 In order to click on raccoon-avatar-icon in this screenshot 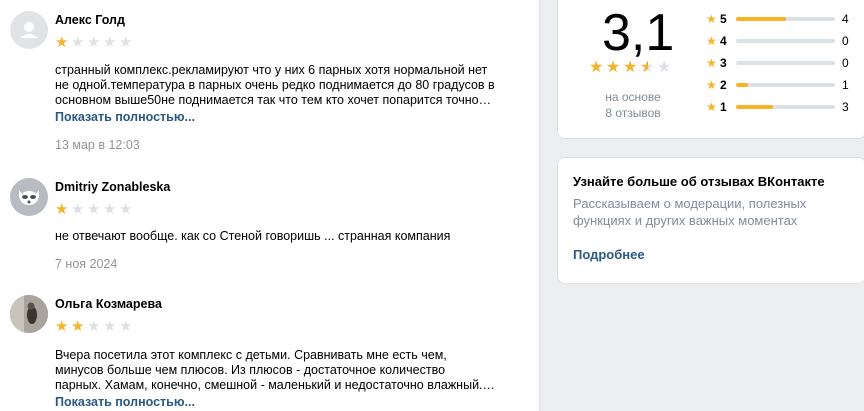, I will do `click(29, 197)`.